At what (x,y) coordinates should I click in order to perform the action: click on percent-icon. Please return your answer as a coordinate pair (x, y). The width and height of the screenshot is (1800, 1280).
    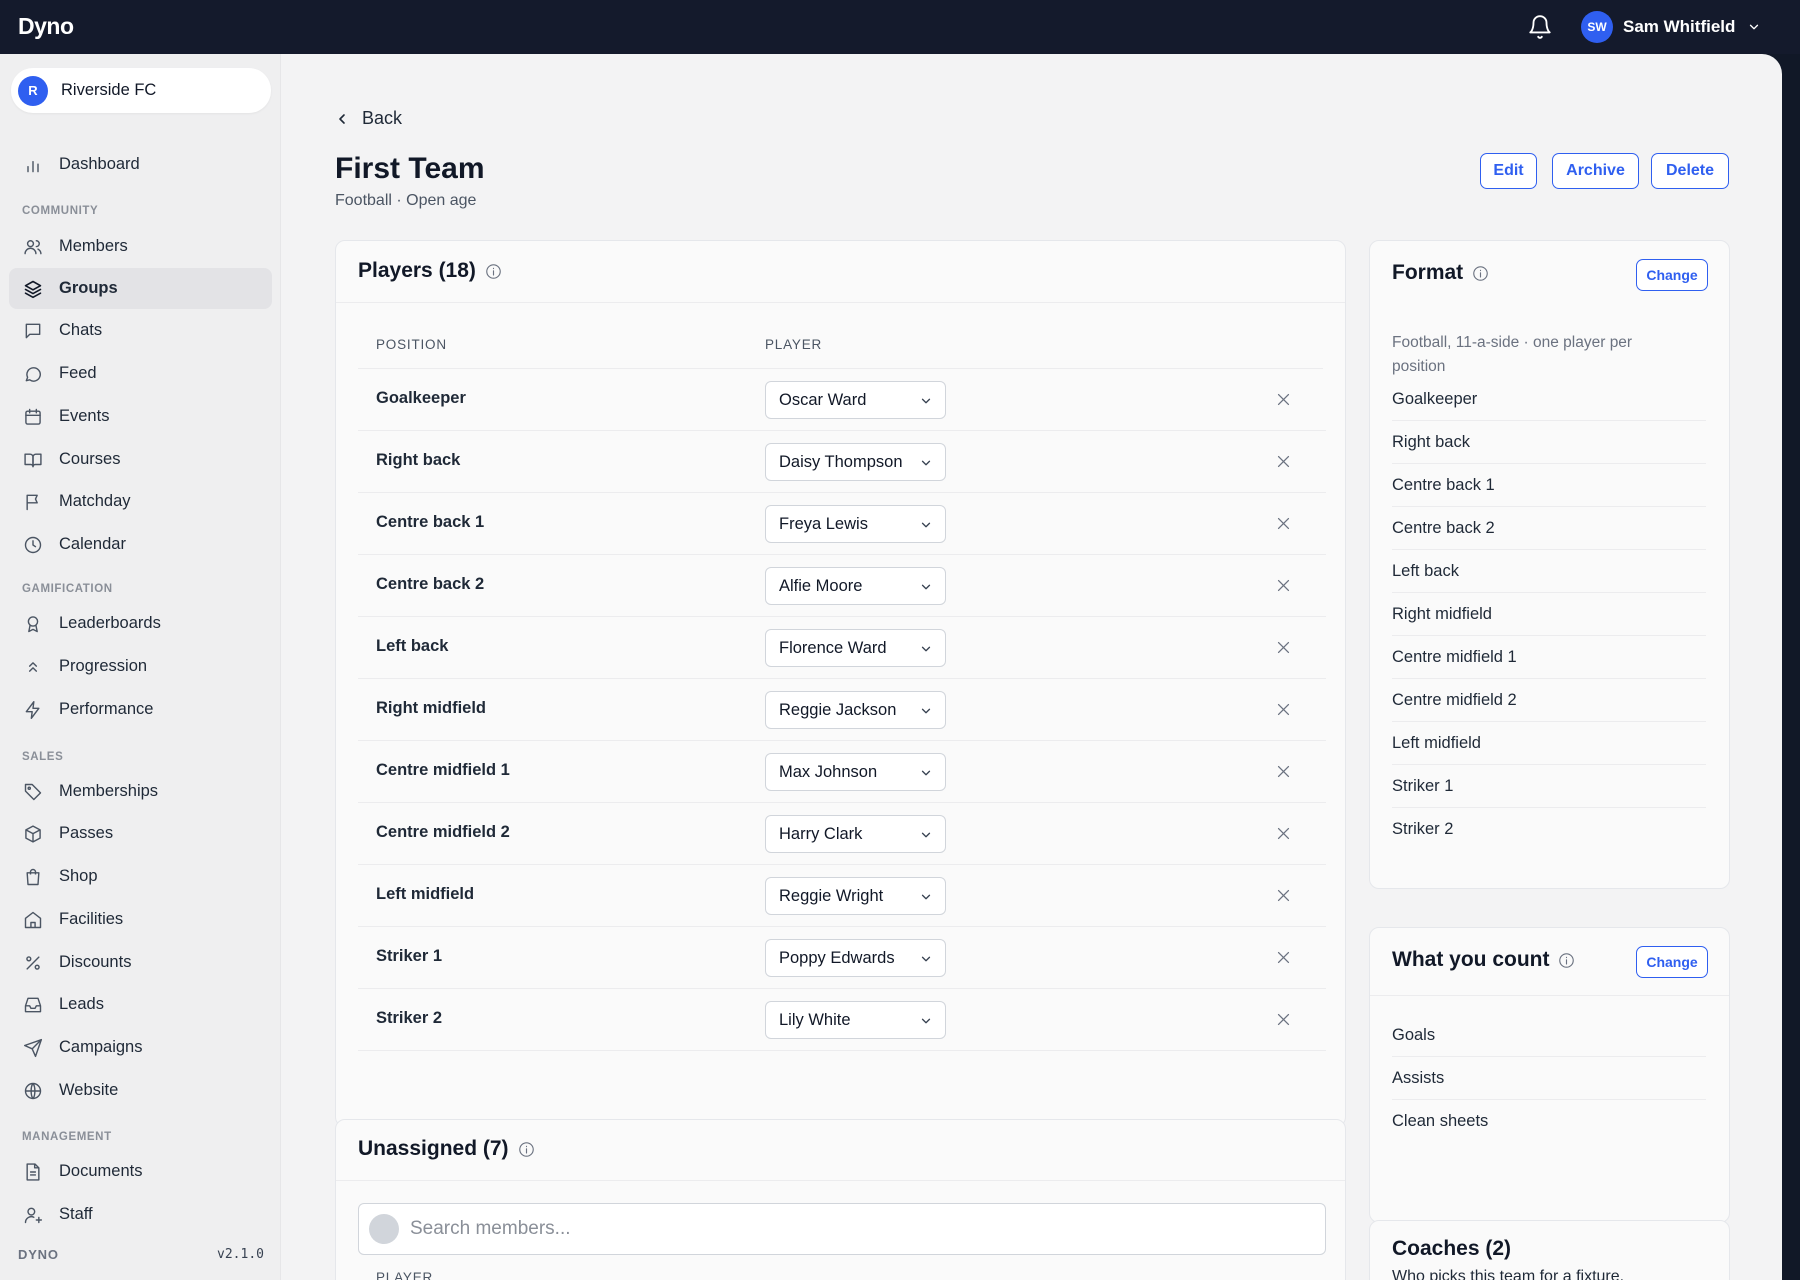
    Looking at the image, I should click on (33, 962).